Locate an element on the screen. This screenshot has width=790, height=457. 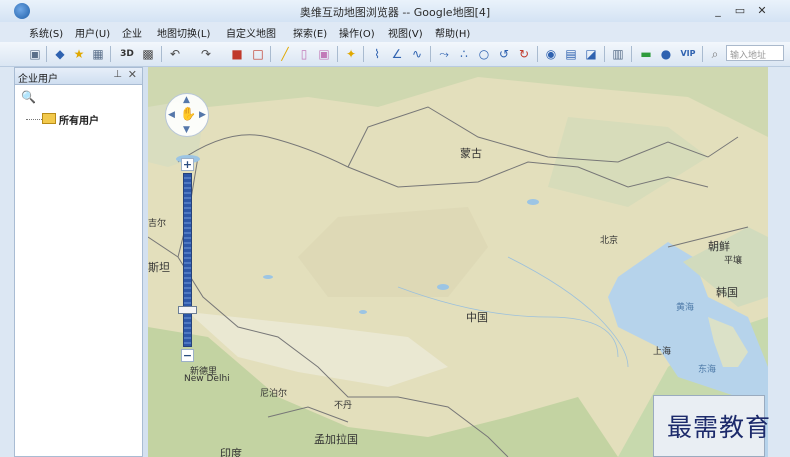
zoom-in-button: + is located at coordinates (187, 164).